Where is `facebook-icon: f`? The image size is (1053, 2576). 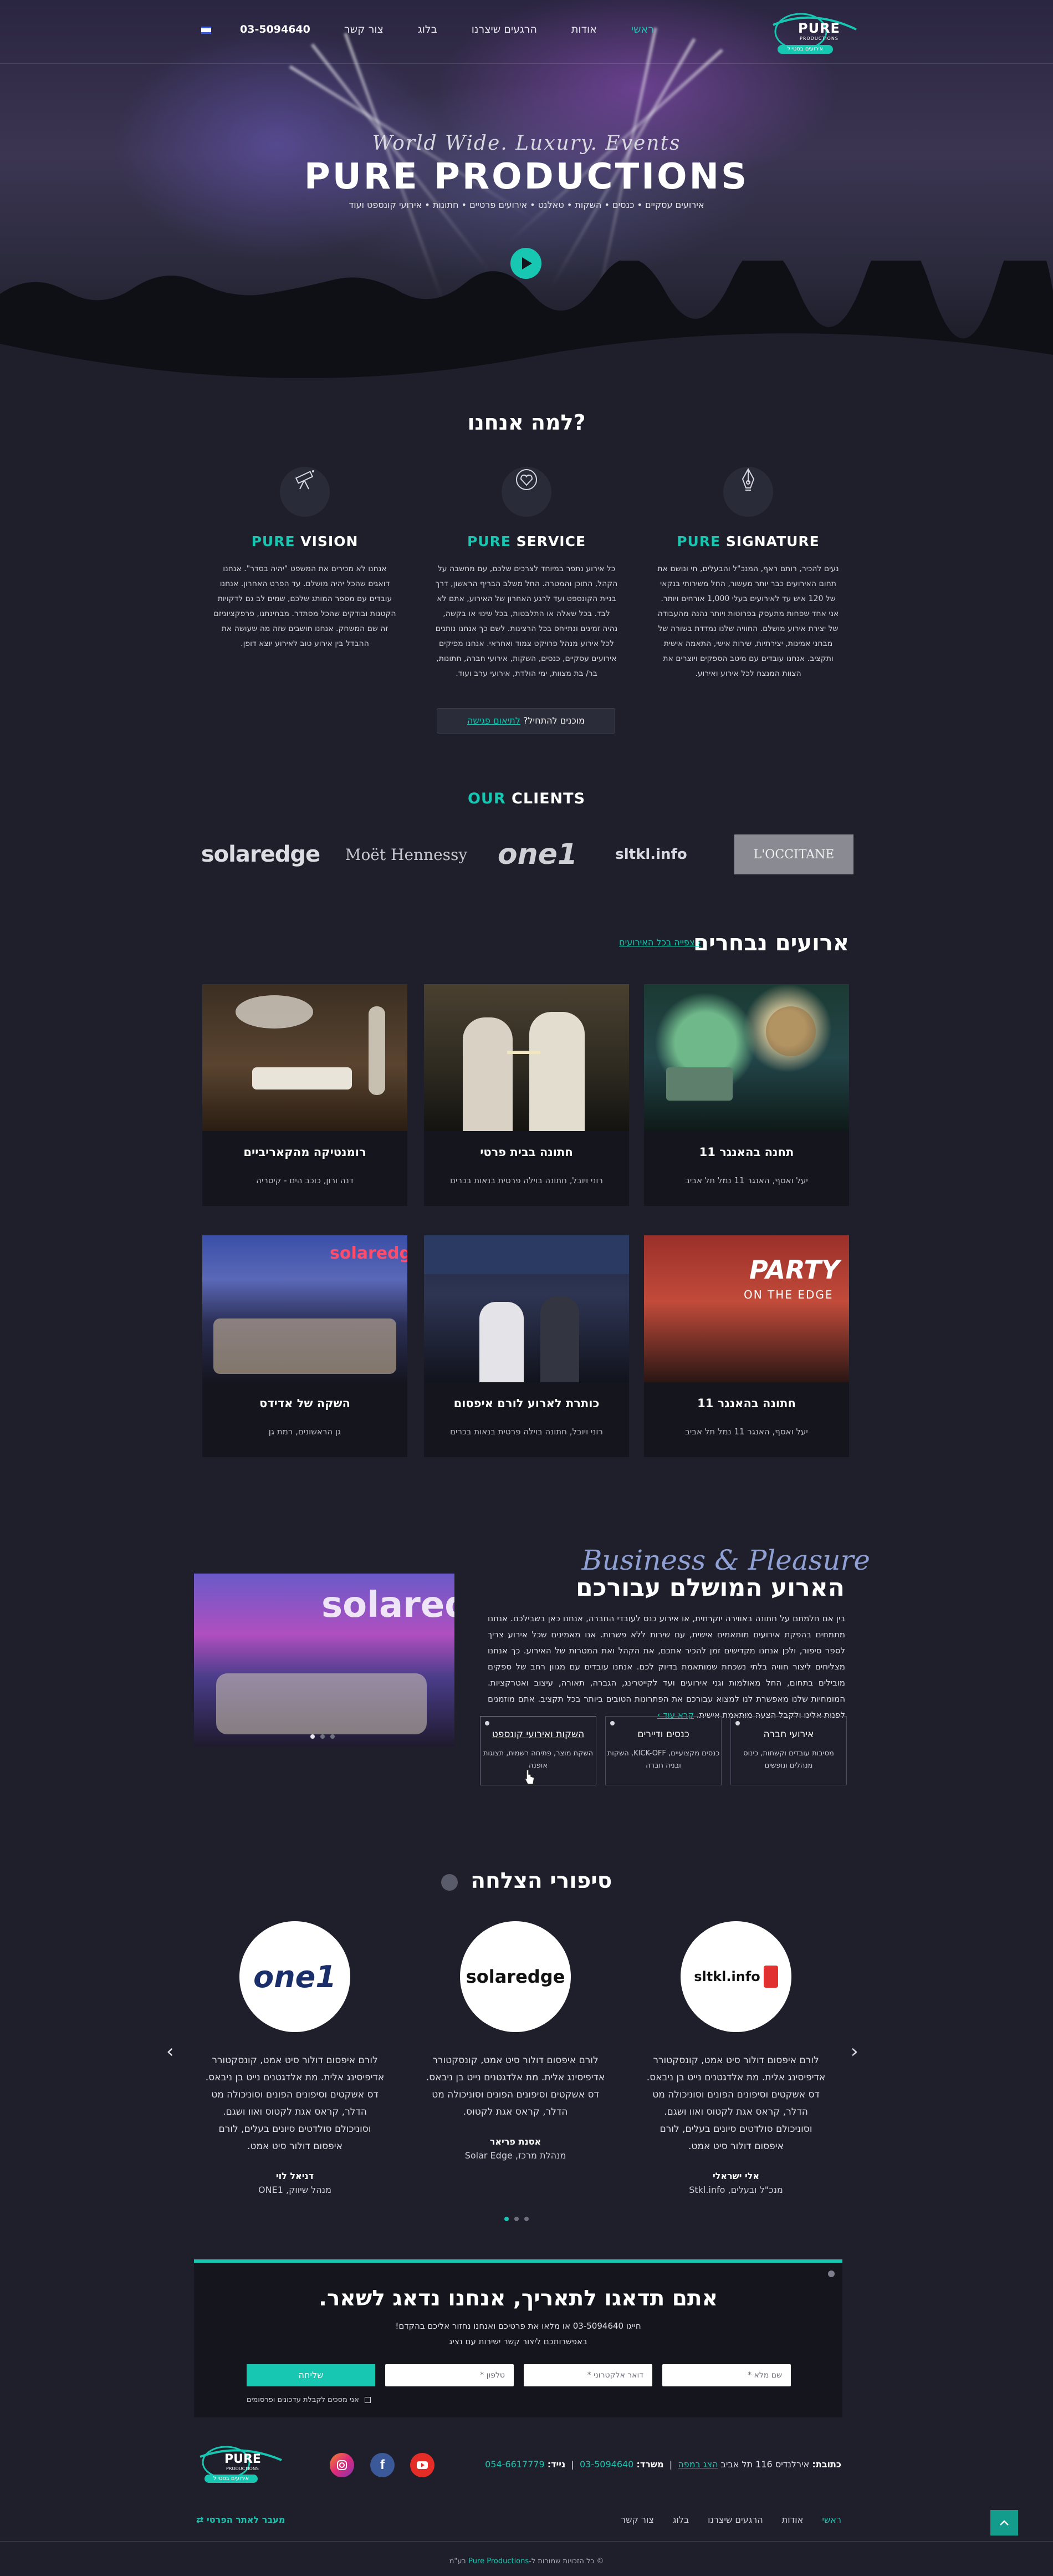 facebook-icon: f is located at coordinates (382, 2465).